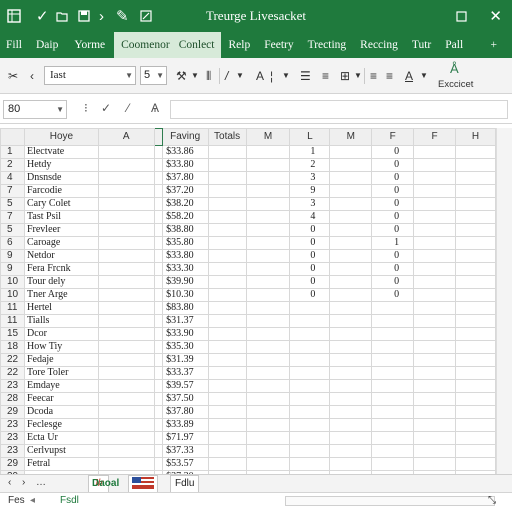 The height and width of the screenshot is (512, 512). I want to click on cell-price: $37.33, so click(185, 451).